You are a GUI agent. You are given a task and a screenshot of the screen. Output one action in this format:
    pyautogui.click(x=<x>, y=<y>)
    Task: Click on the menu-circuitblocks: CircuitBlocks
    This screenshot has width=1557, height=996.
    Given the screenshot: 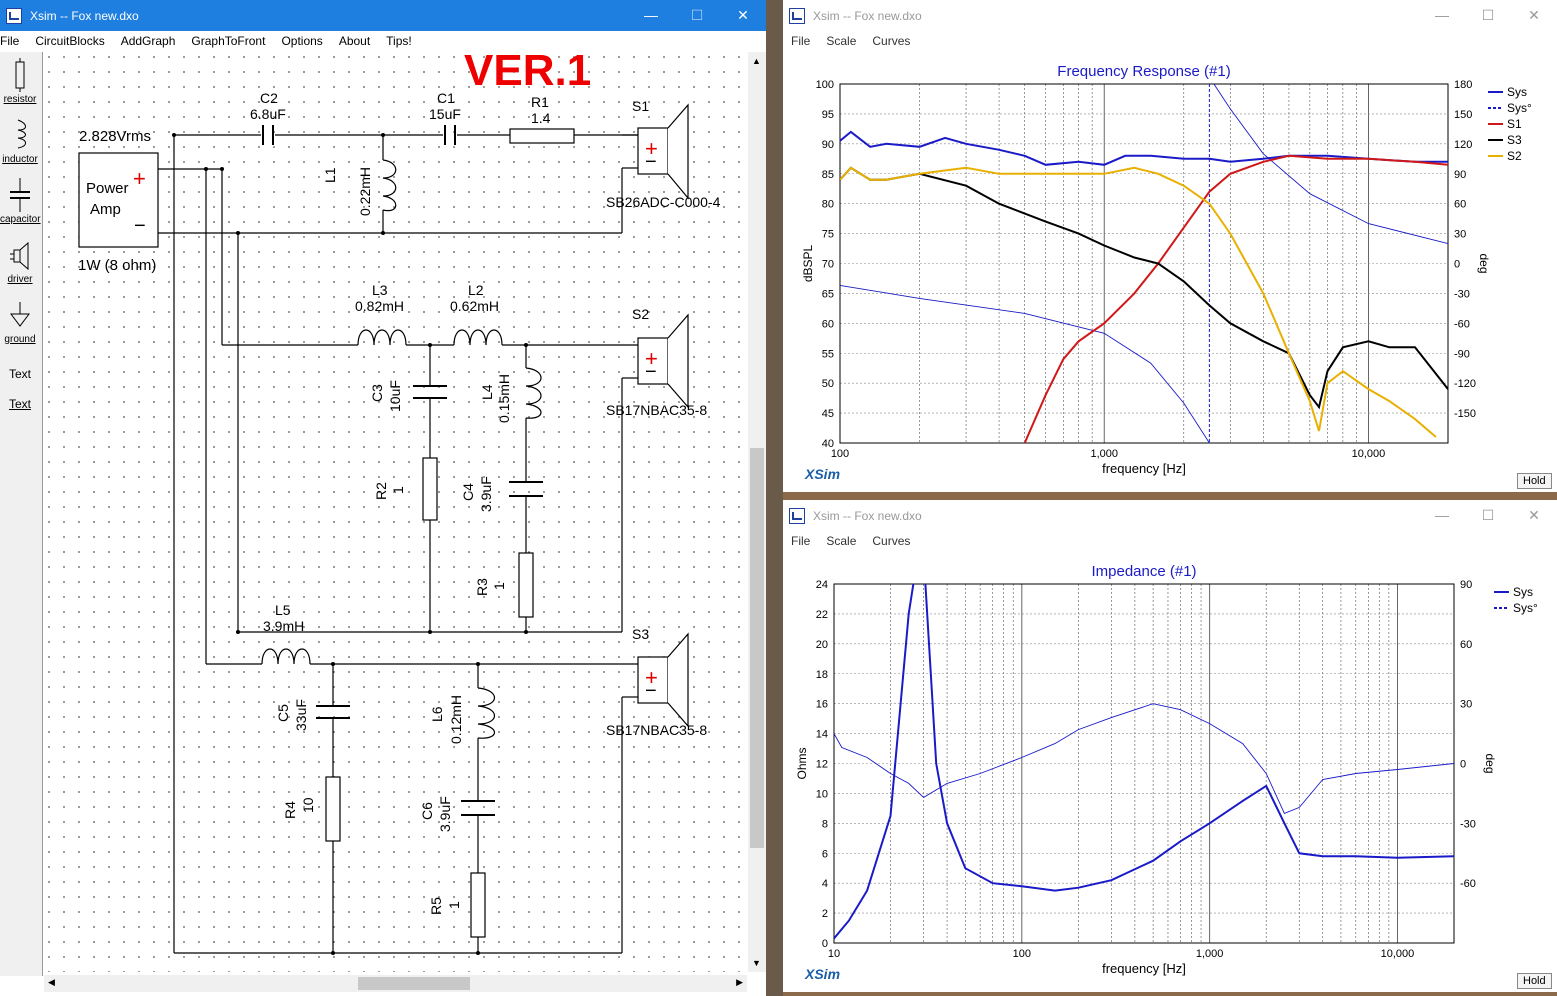 What is the action you would take?
    pyautogui.click(x=69, y=41)
    